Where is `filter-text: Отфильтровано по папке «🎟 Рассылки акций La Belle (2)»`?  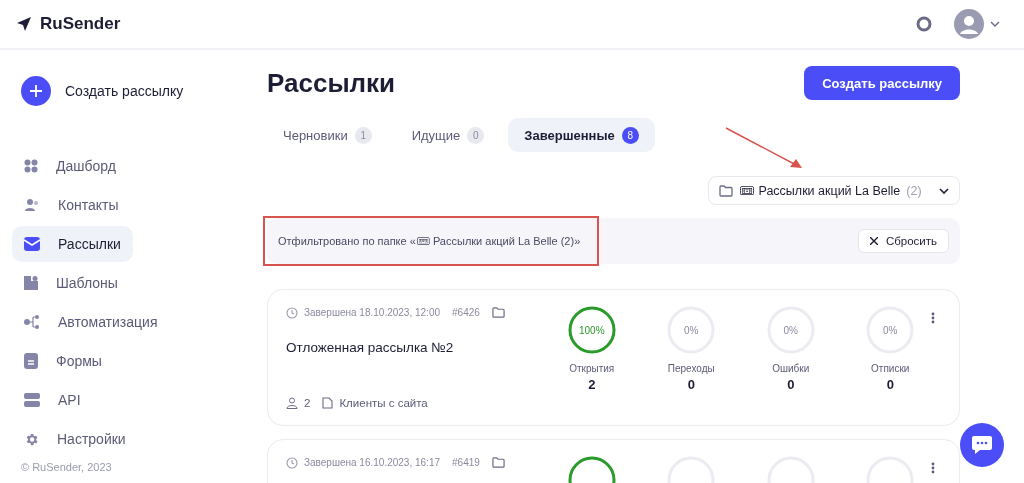 filter-text: Отфильтровано по папке «🎟 Рассылки акций La Belle (2)» is located at coordinates (429, 241).